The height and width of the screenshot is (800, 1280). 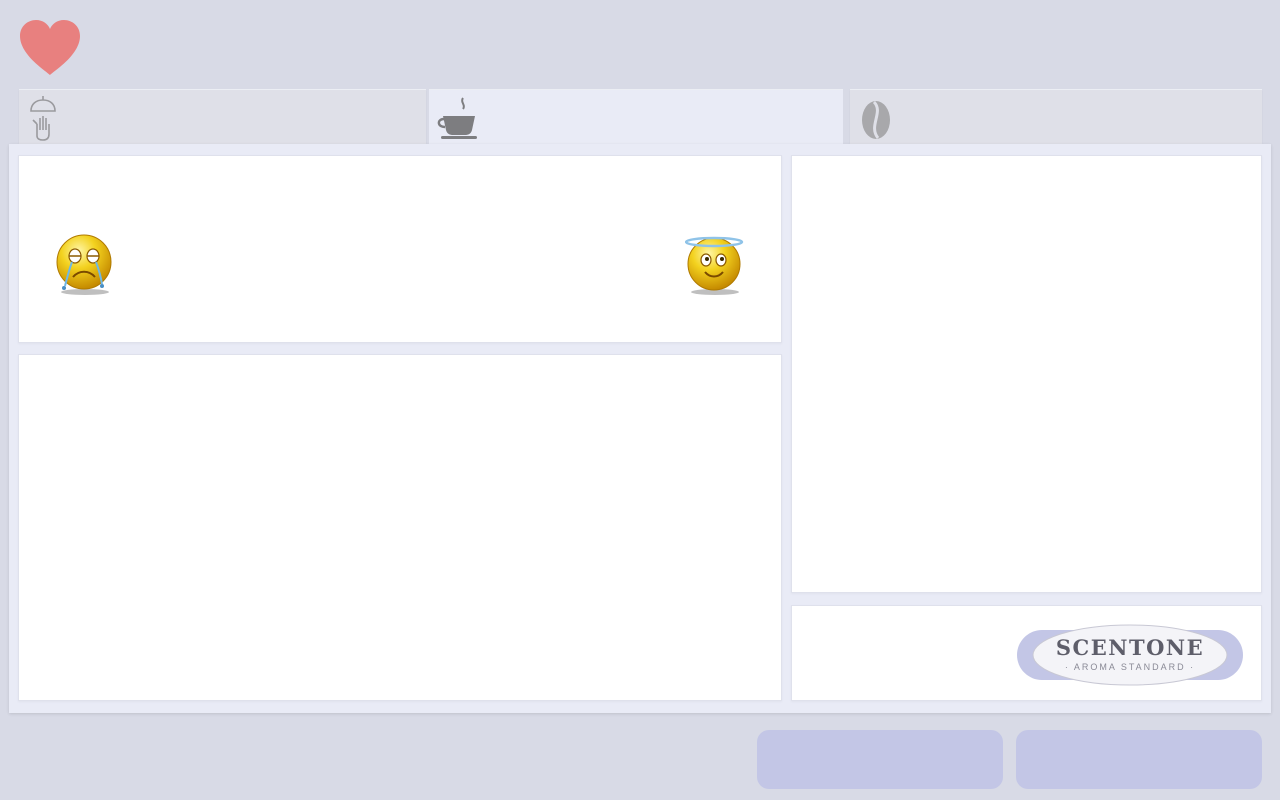 I want to click on scentone-logo: SCENTONE · AROMA STANDARD ·, so click(x=1130, y=655).